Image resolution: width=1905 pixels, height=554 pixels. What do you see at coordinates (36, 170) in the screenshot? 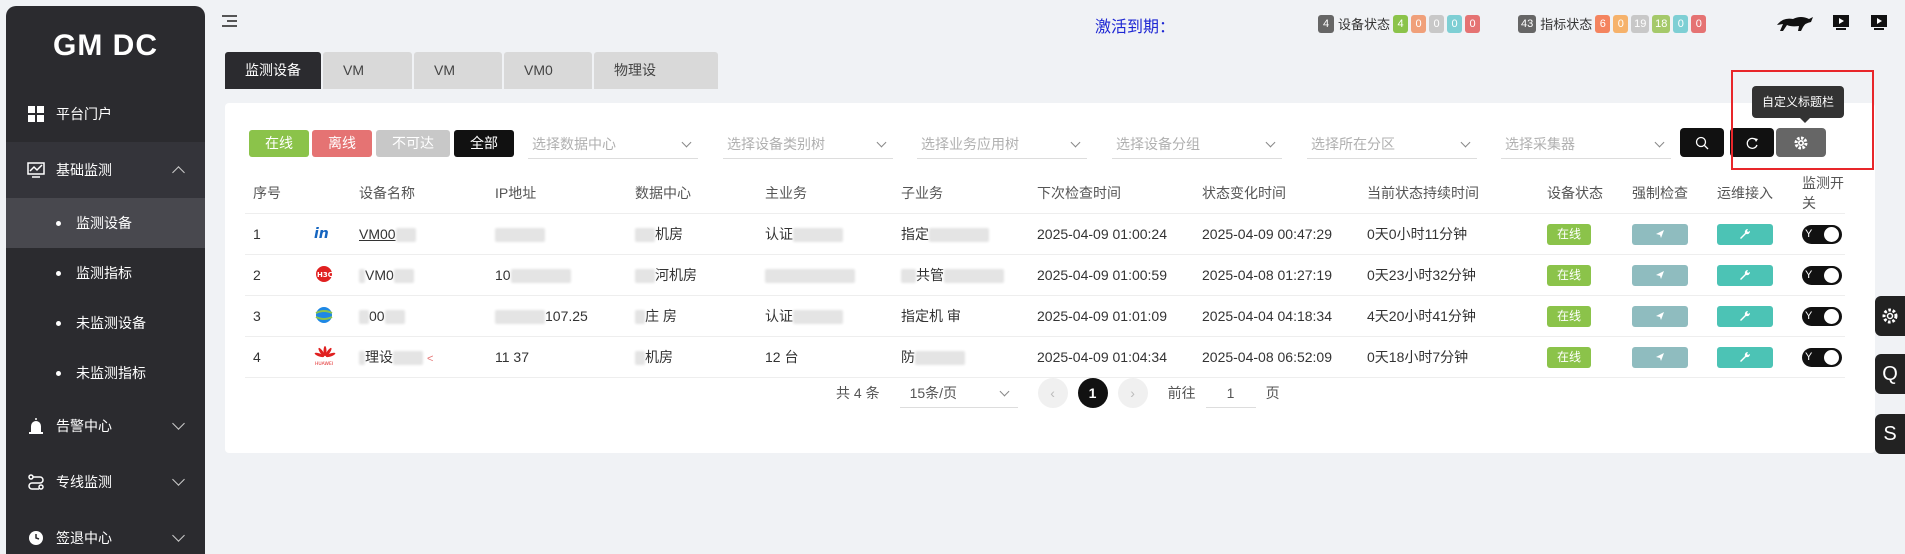
I see `monitor-chart-icon` at bounding box center [36, 170].